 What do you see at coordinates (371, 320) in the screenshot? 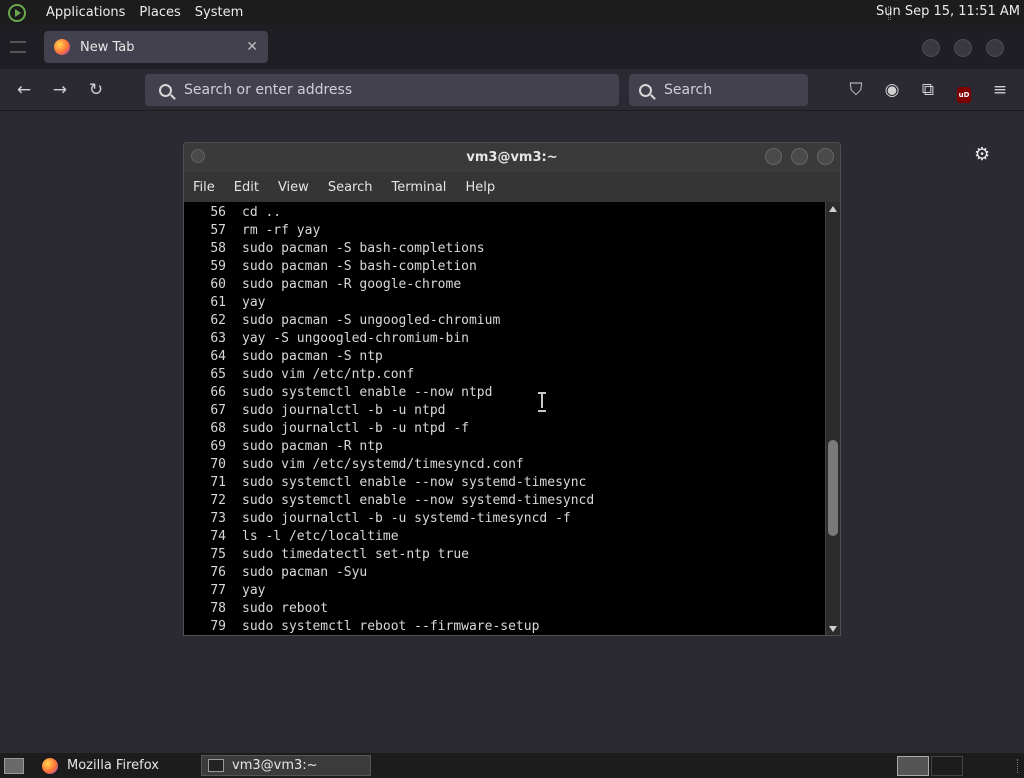
I see `history-command: sudo pacman -S ungoogled-chromium` at bounding box center [371, 320].